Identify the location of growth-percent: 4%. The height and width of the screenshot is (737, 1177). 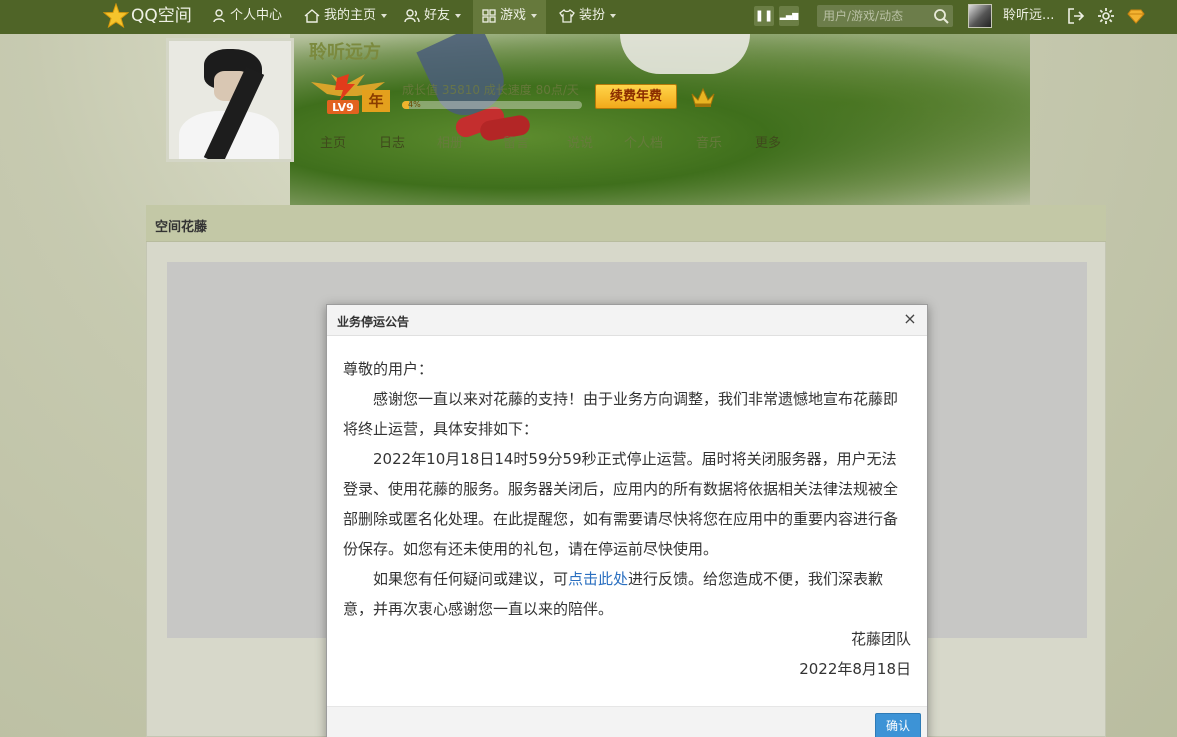
(414, 104).